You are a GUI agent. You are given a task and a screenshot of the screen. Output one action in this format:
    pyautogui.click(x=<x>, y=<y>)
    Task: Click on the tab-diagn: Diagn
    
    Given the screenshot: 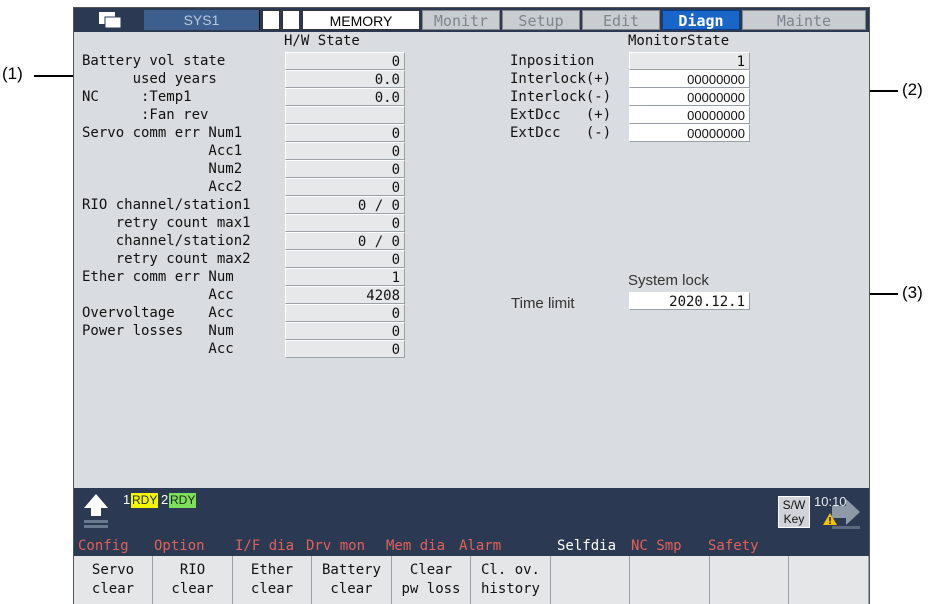 What is the action you would take?
    pyautogui.click(x=701, y=20)
    